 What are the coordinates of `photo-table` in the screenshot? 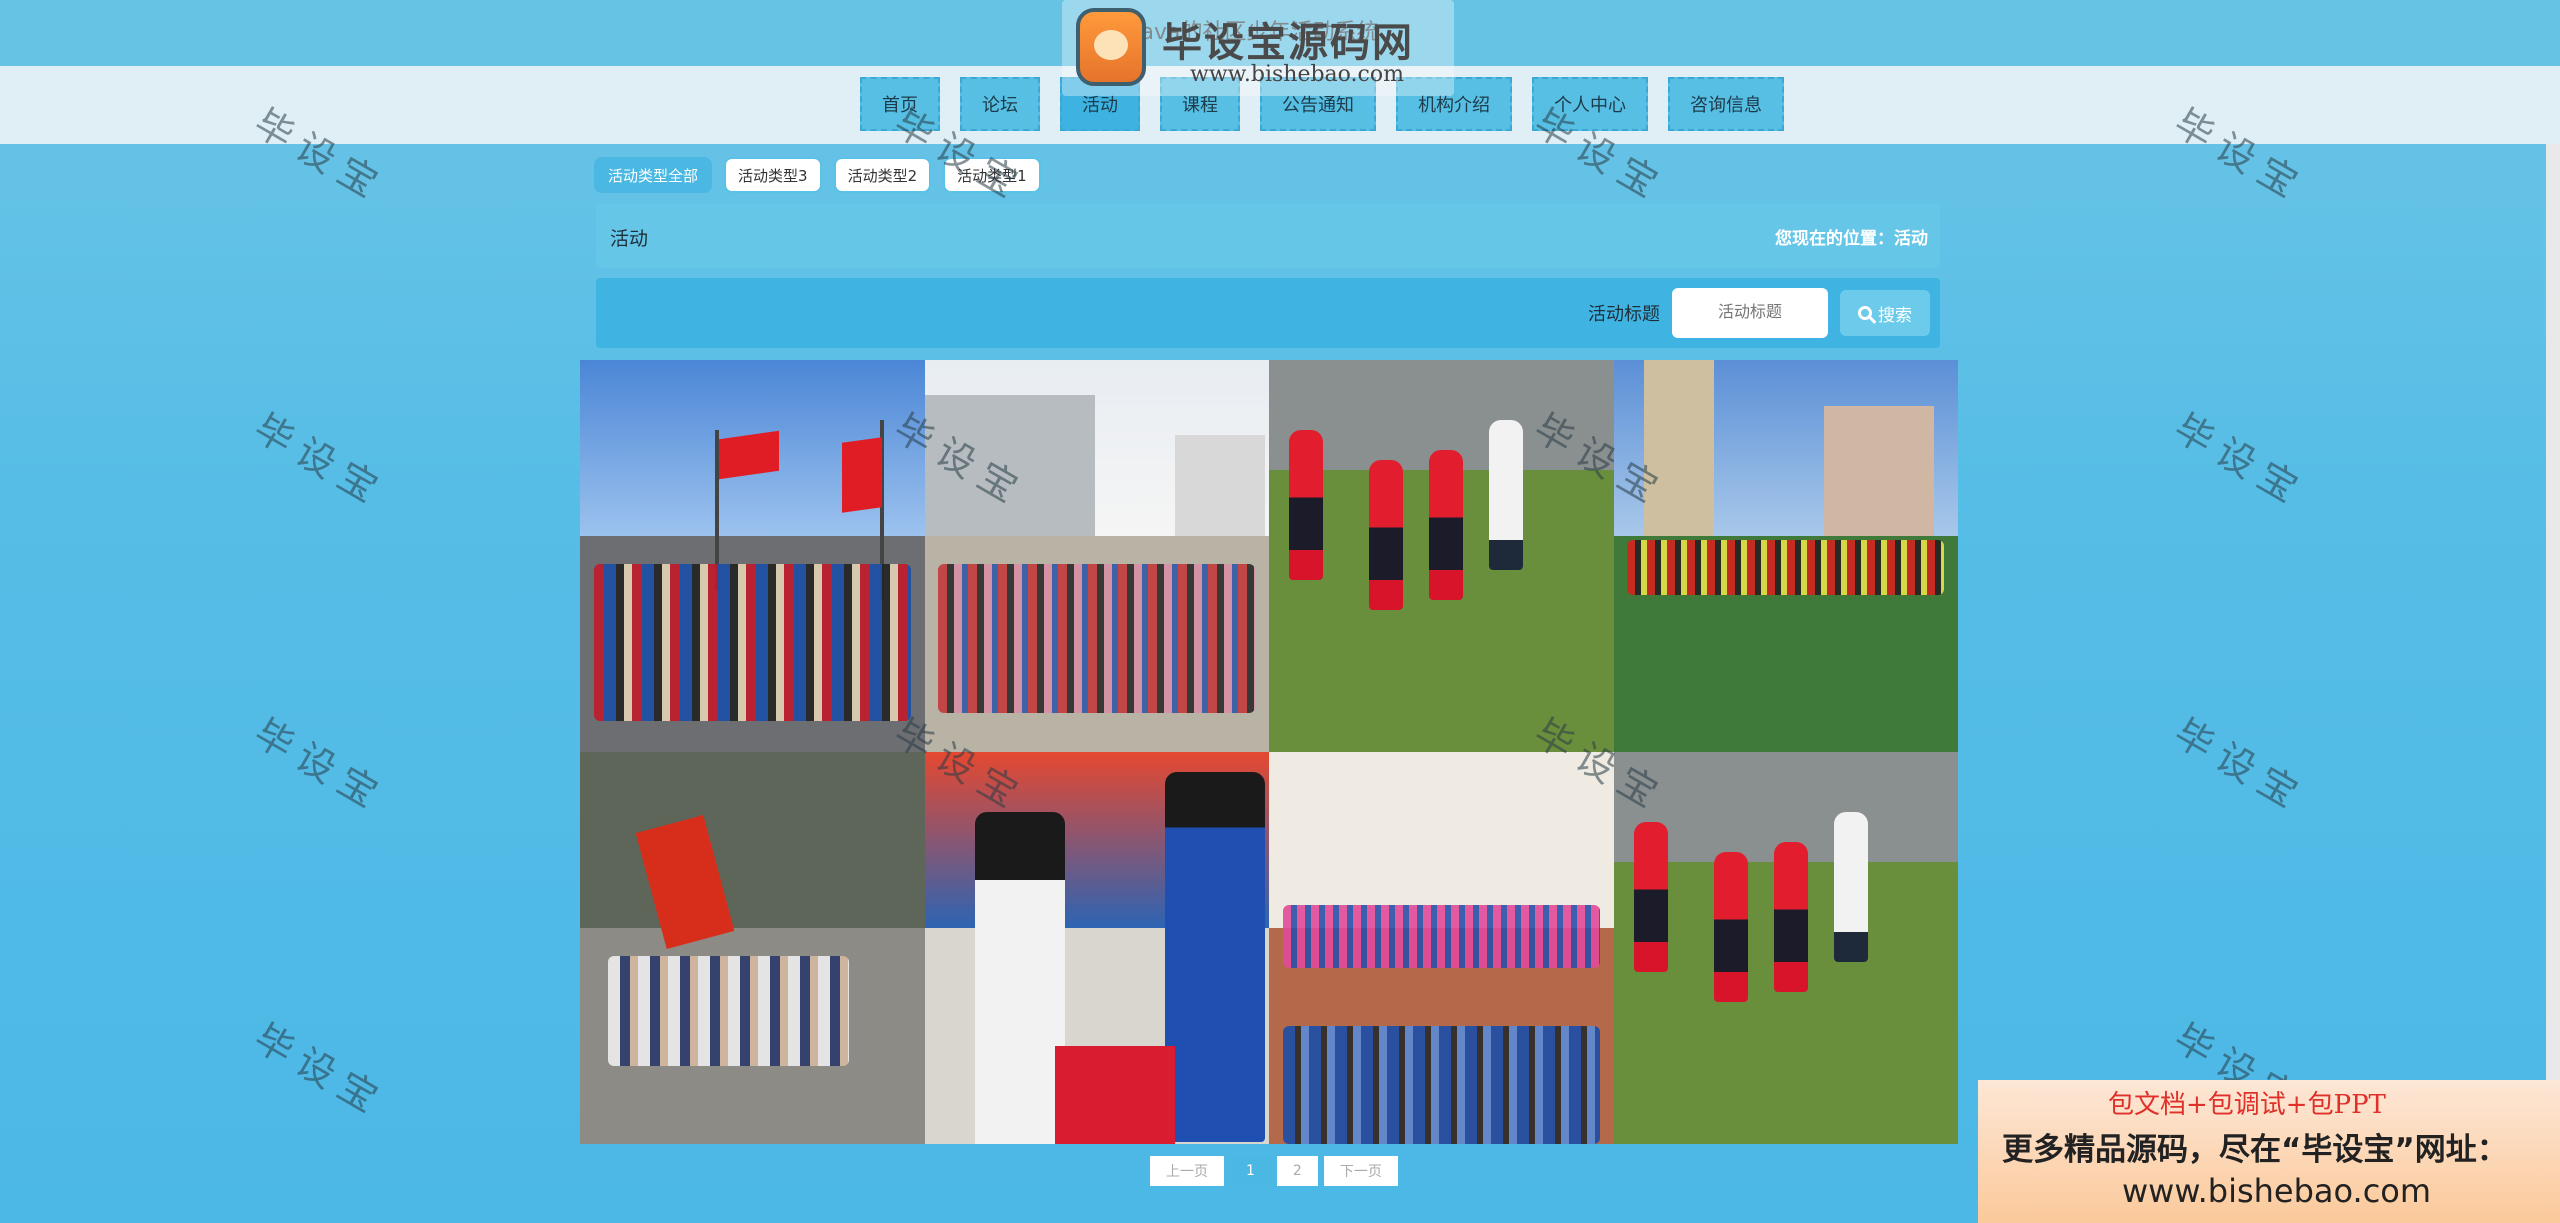 It's located at (1114, 1095).